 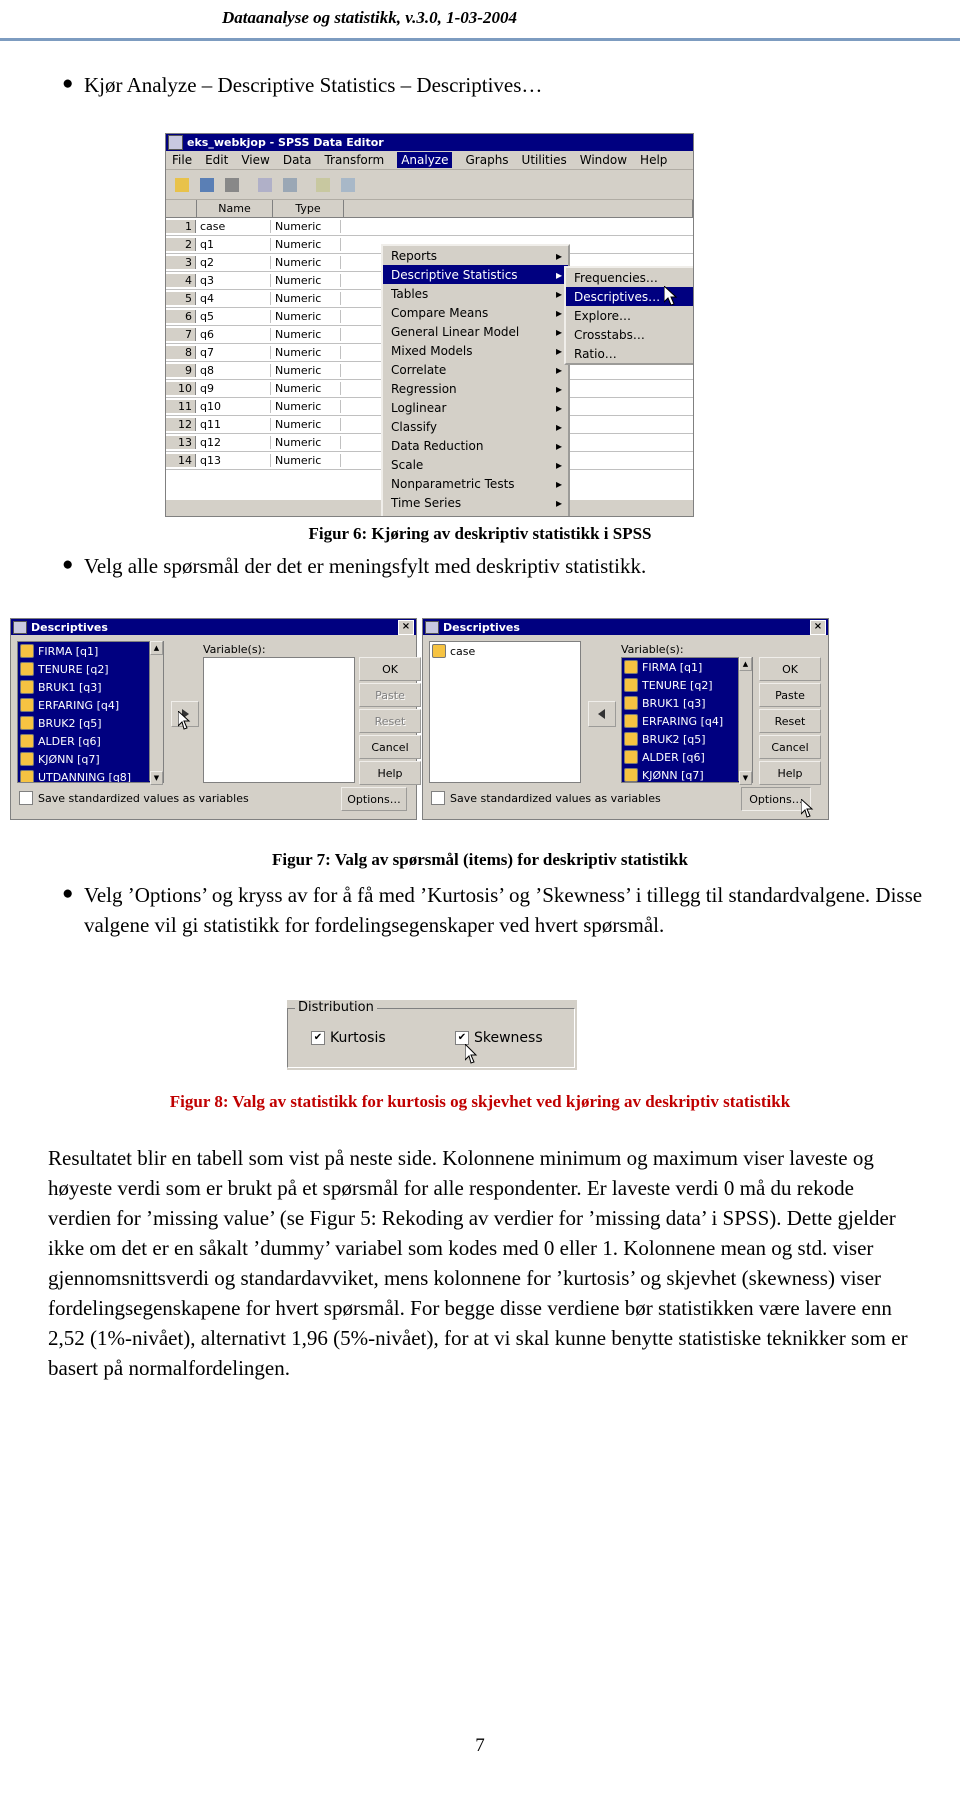 I want to click on menu-edit: Edit, so click(x=216, y=160).